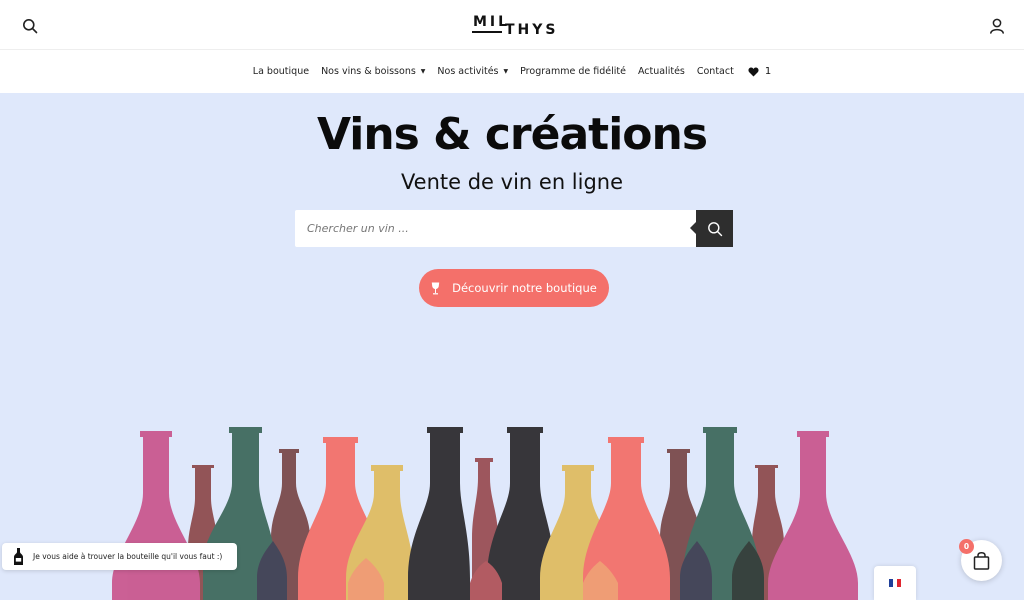 The height and width of the screenshot is (600, 1024). I want to click on nav-item-actualites: Actualités, so click(661, 71).